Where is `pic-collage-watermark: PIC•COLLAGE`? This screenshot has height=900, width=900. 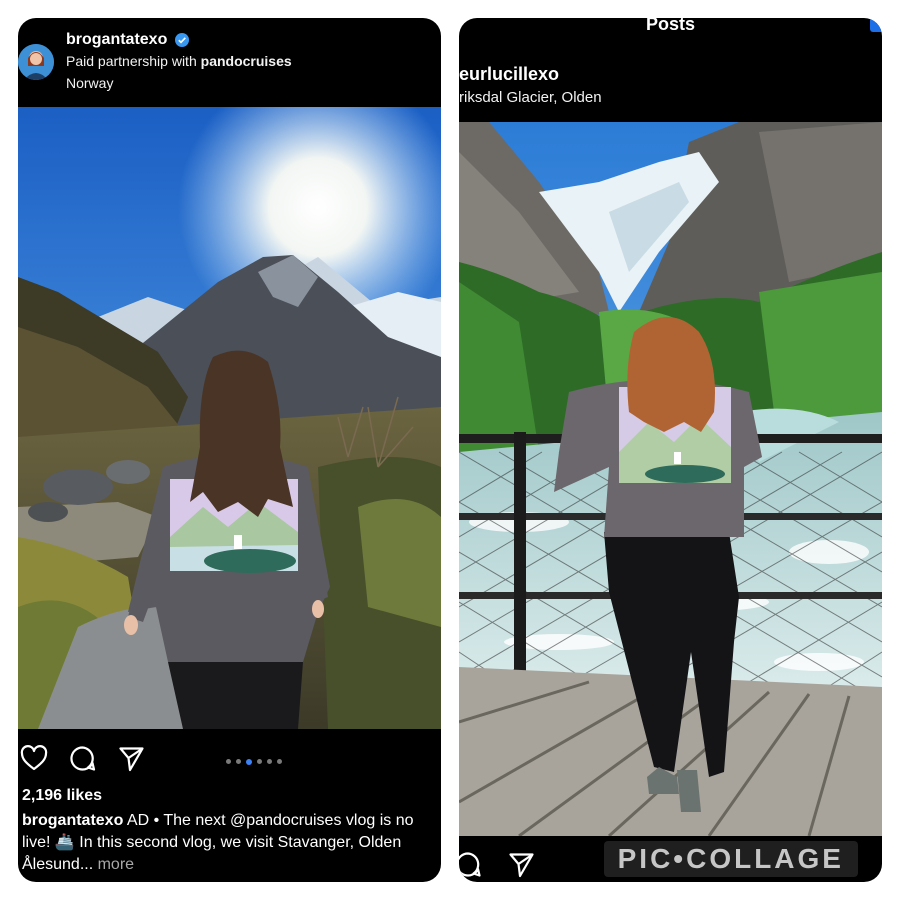 pic-collage-watermark: PIC•COLLAGE is located at coordinates (730, 859).